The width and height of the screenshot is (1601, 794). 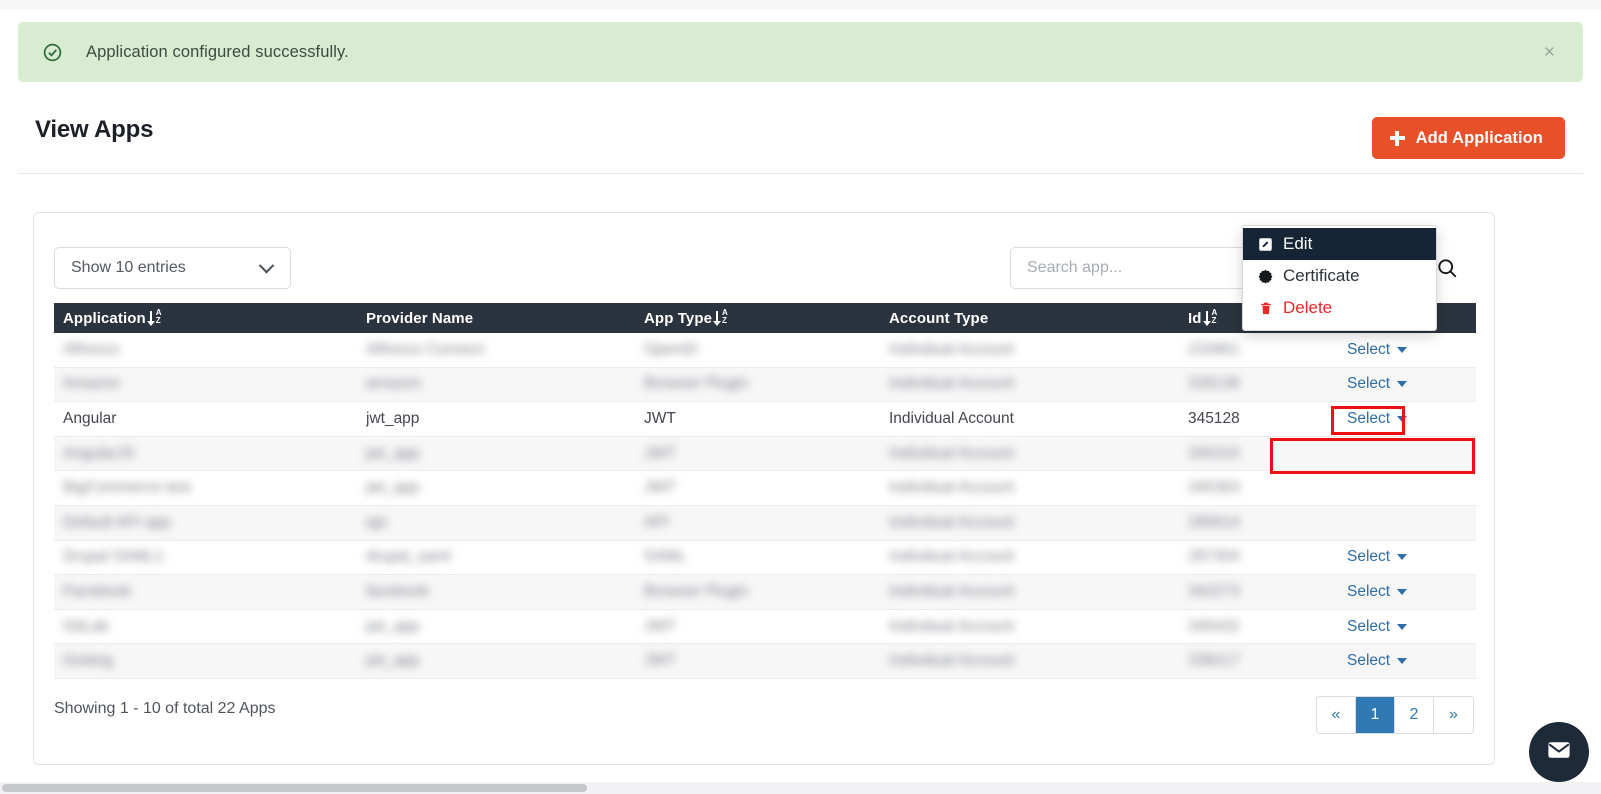 What do you see at coordinates (800, 788) in the screenshot?
I see `horizontal-scrollbar-track` at bounding box center [800, 788].